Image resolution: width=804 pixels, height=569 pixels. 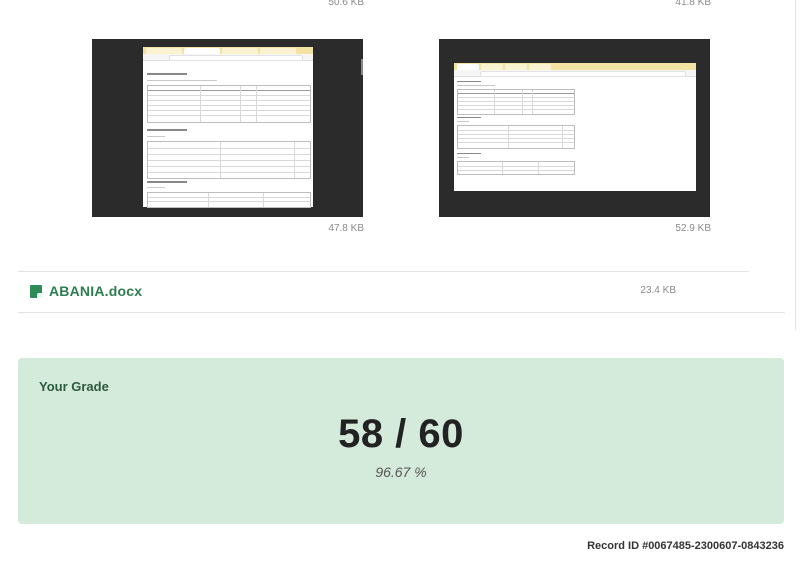 What do you see at coordinates (693, 228) in the screenshot?
I see `thumbnail-2-size: 52.9 KB` at bounding box center [693, 228].